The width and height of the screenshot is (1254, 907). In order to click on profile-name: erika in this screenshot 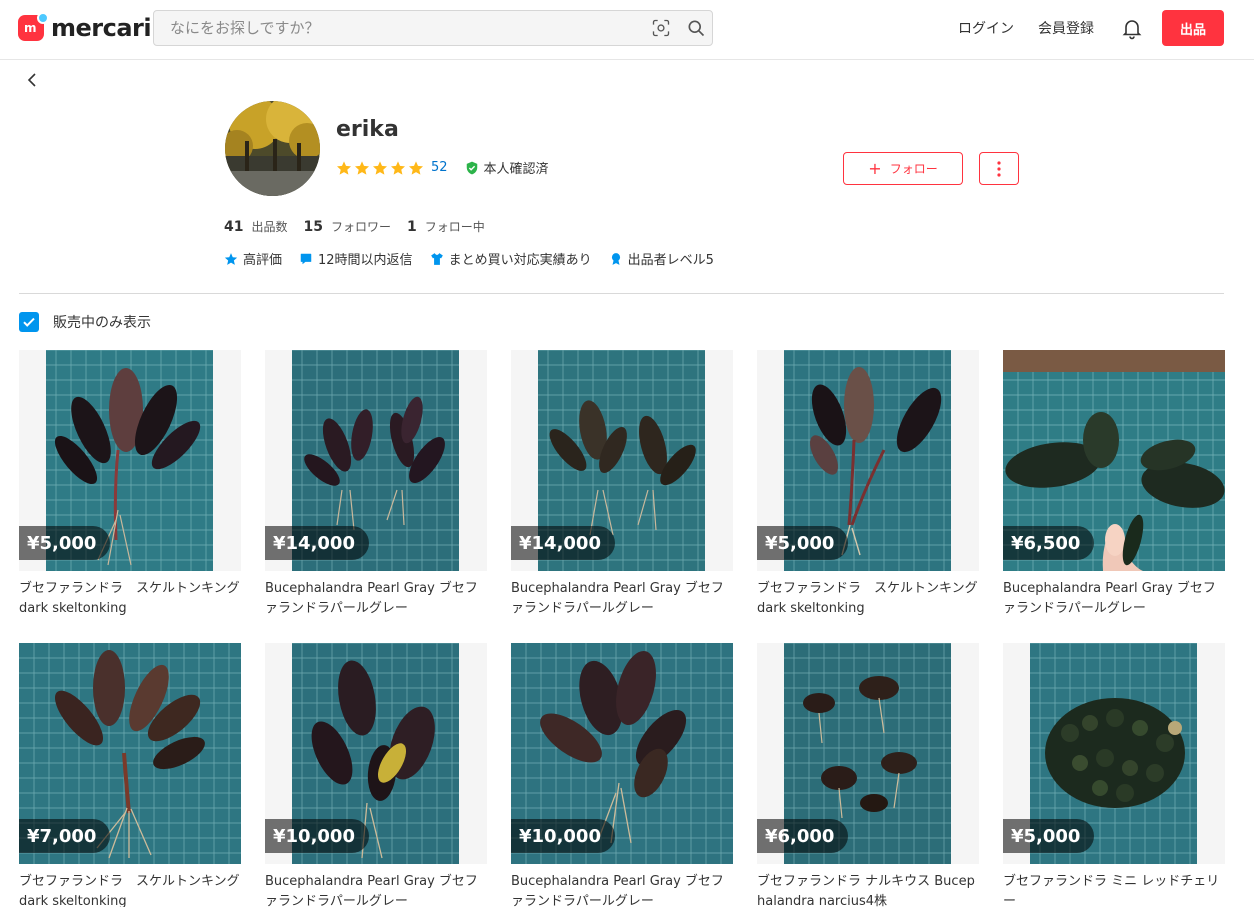, I will do `click(367, 129)`.